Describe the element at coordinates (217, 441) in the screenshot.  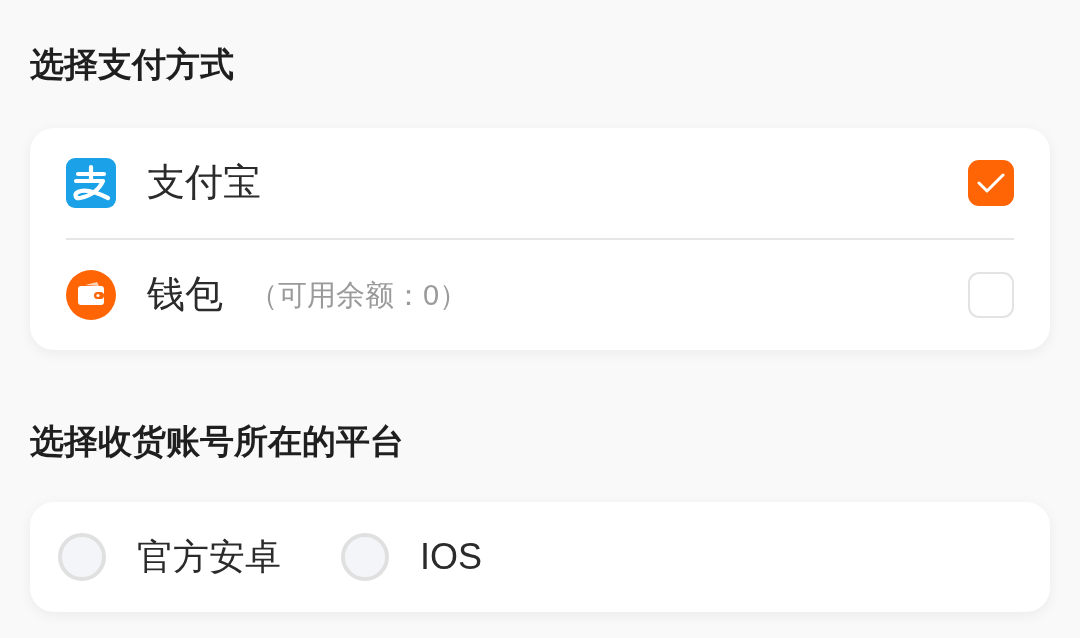
I see `section-title: 选择收货账号所在的平台` at that location.